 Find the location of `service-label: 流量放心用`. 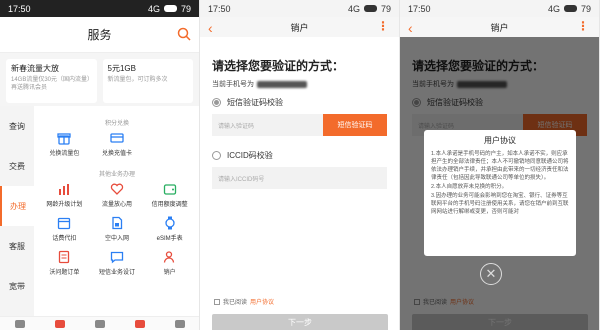

service-label: 流量放心用 is located at coordinates (116, 205).